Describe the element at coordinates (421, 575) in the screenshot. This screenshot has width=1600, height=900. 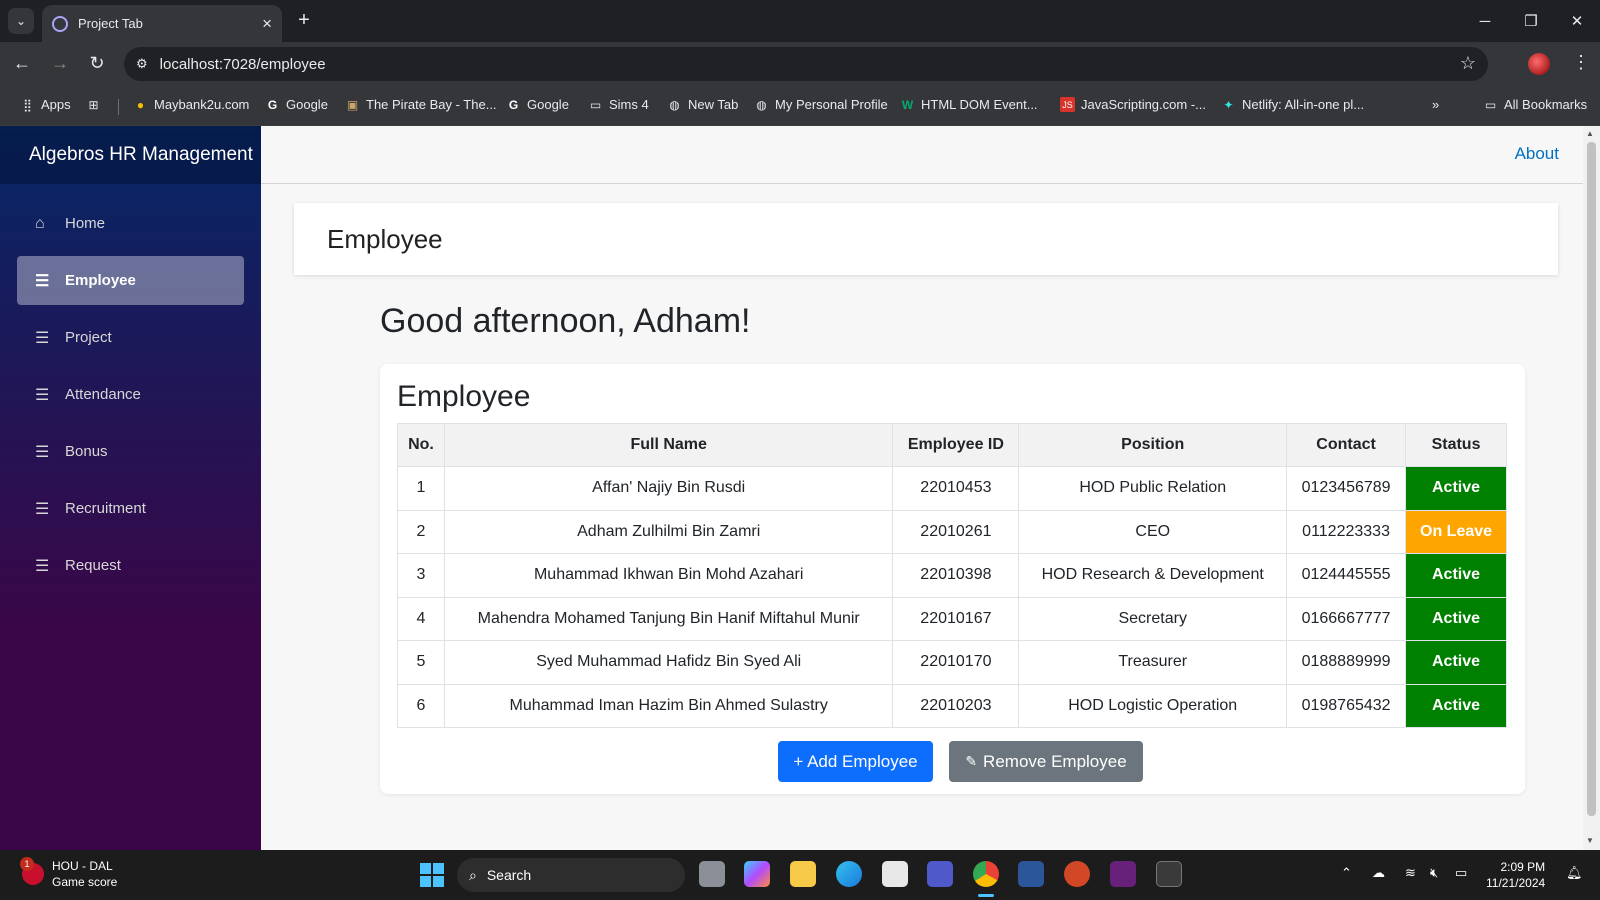
I see `cell-no: 3` at that location.